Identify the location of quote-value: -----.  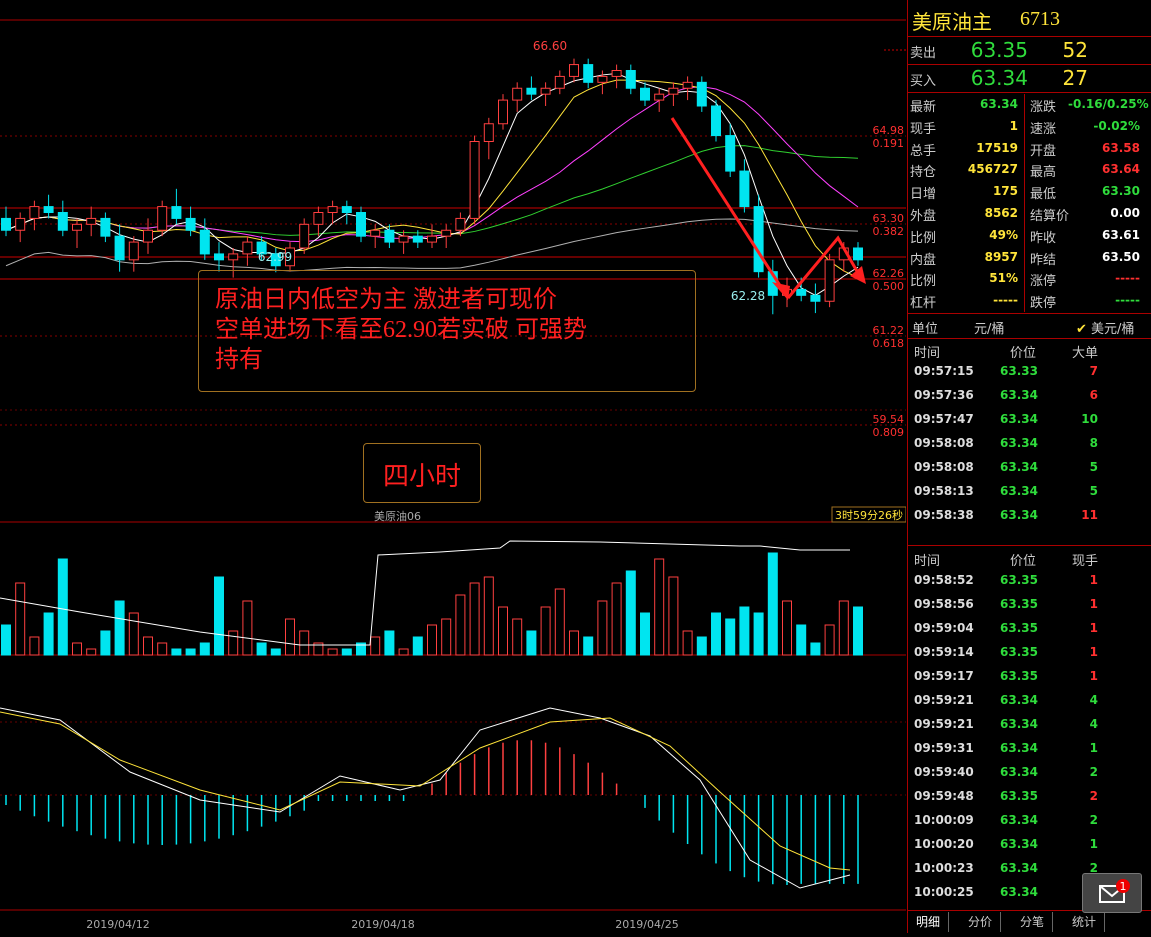
(1127, 278).